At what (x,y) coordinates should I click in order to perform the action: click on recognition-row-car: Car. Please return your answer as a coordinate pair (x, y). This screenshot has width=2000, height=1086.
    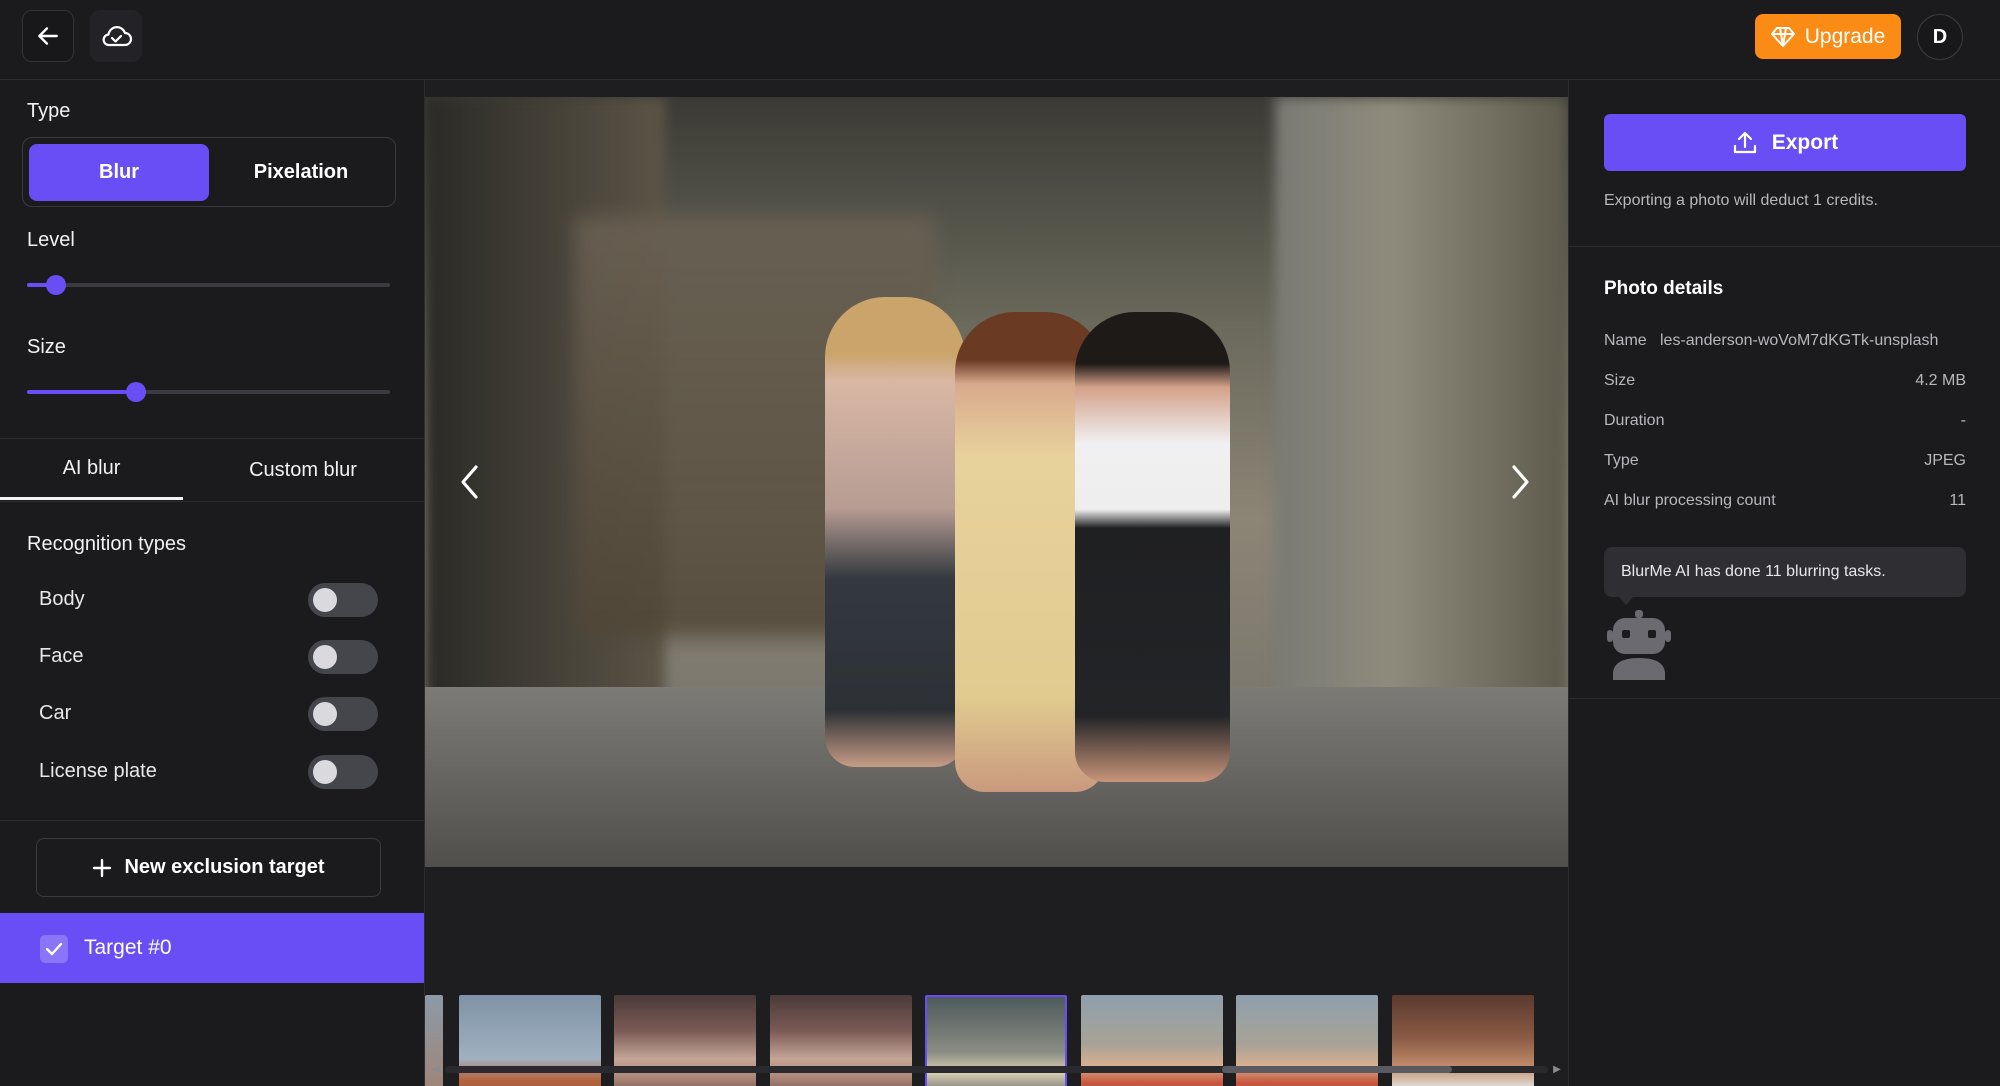
    Looking at the image, I should click on (209, 714).